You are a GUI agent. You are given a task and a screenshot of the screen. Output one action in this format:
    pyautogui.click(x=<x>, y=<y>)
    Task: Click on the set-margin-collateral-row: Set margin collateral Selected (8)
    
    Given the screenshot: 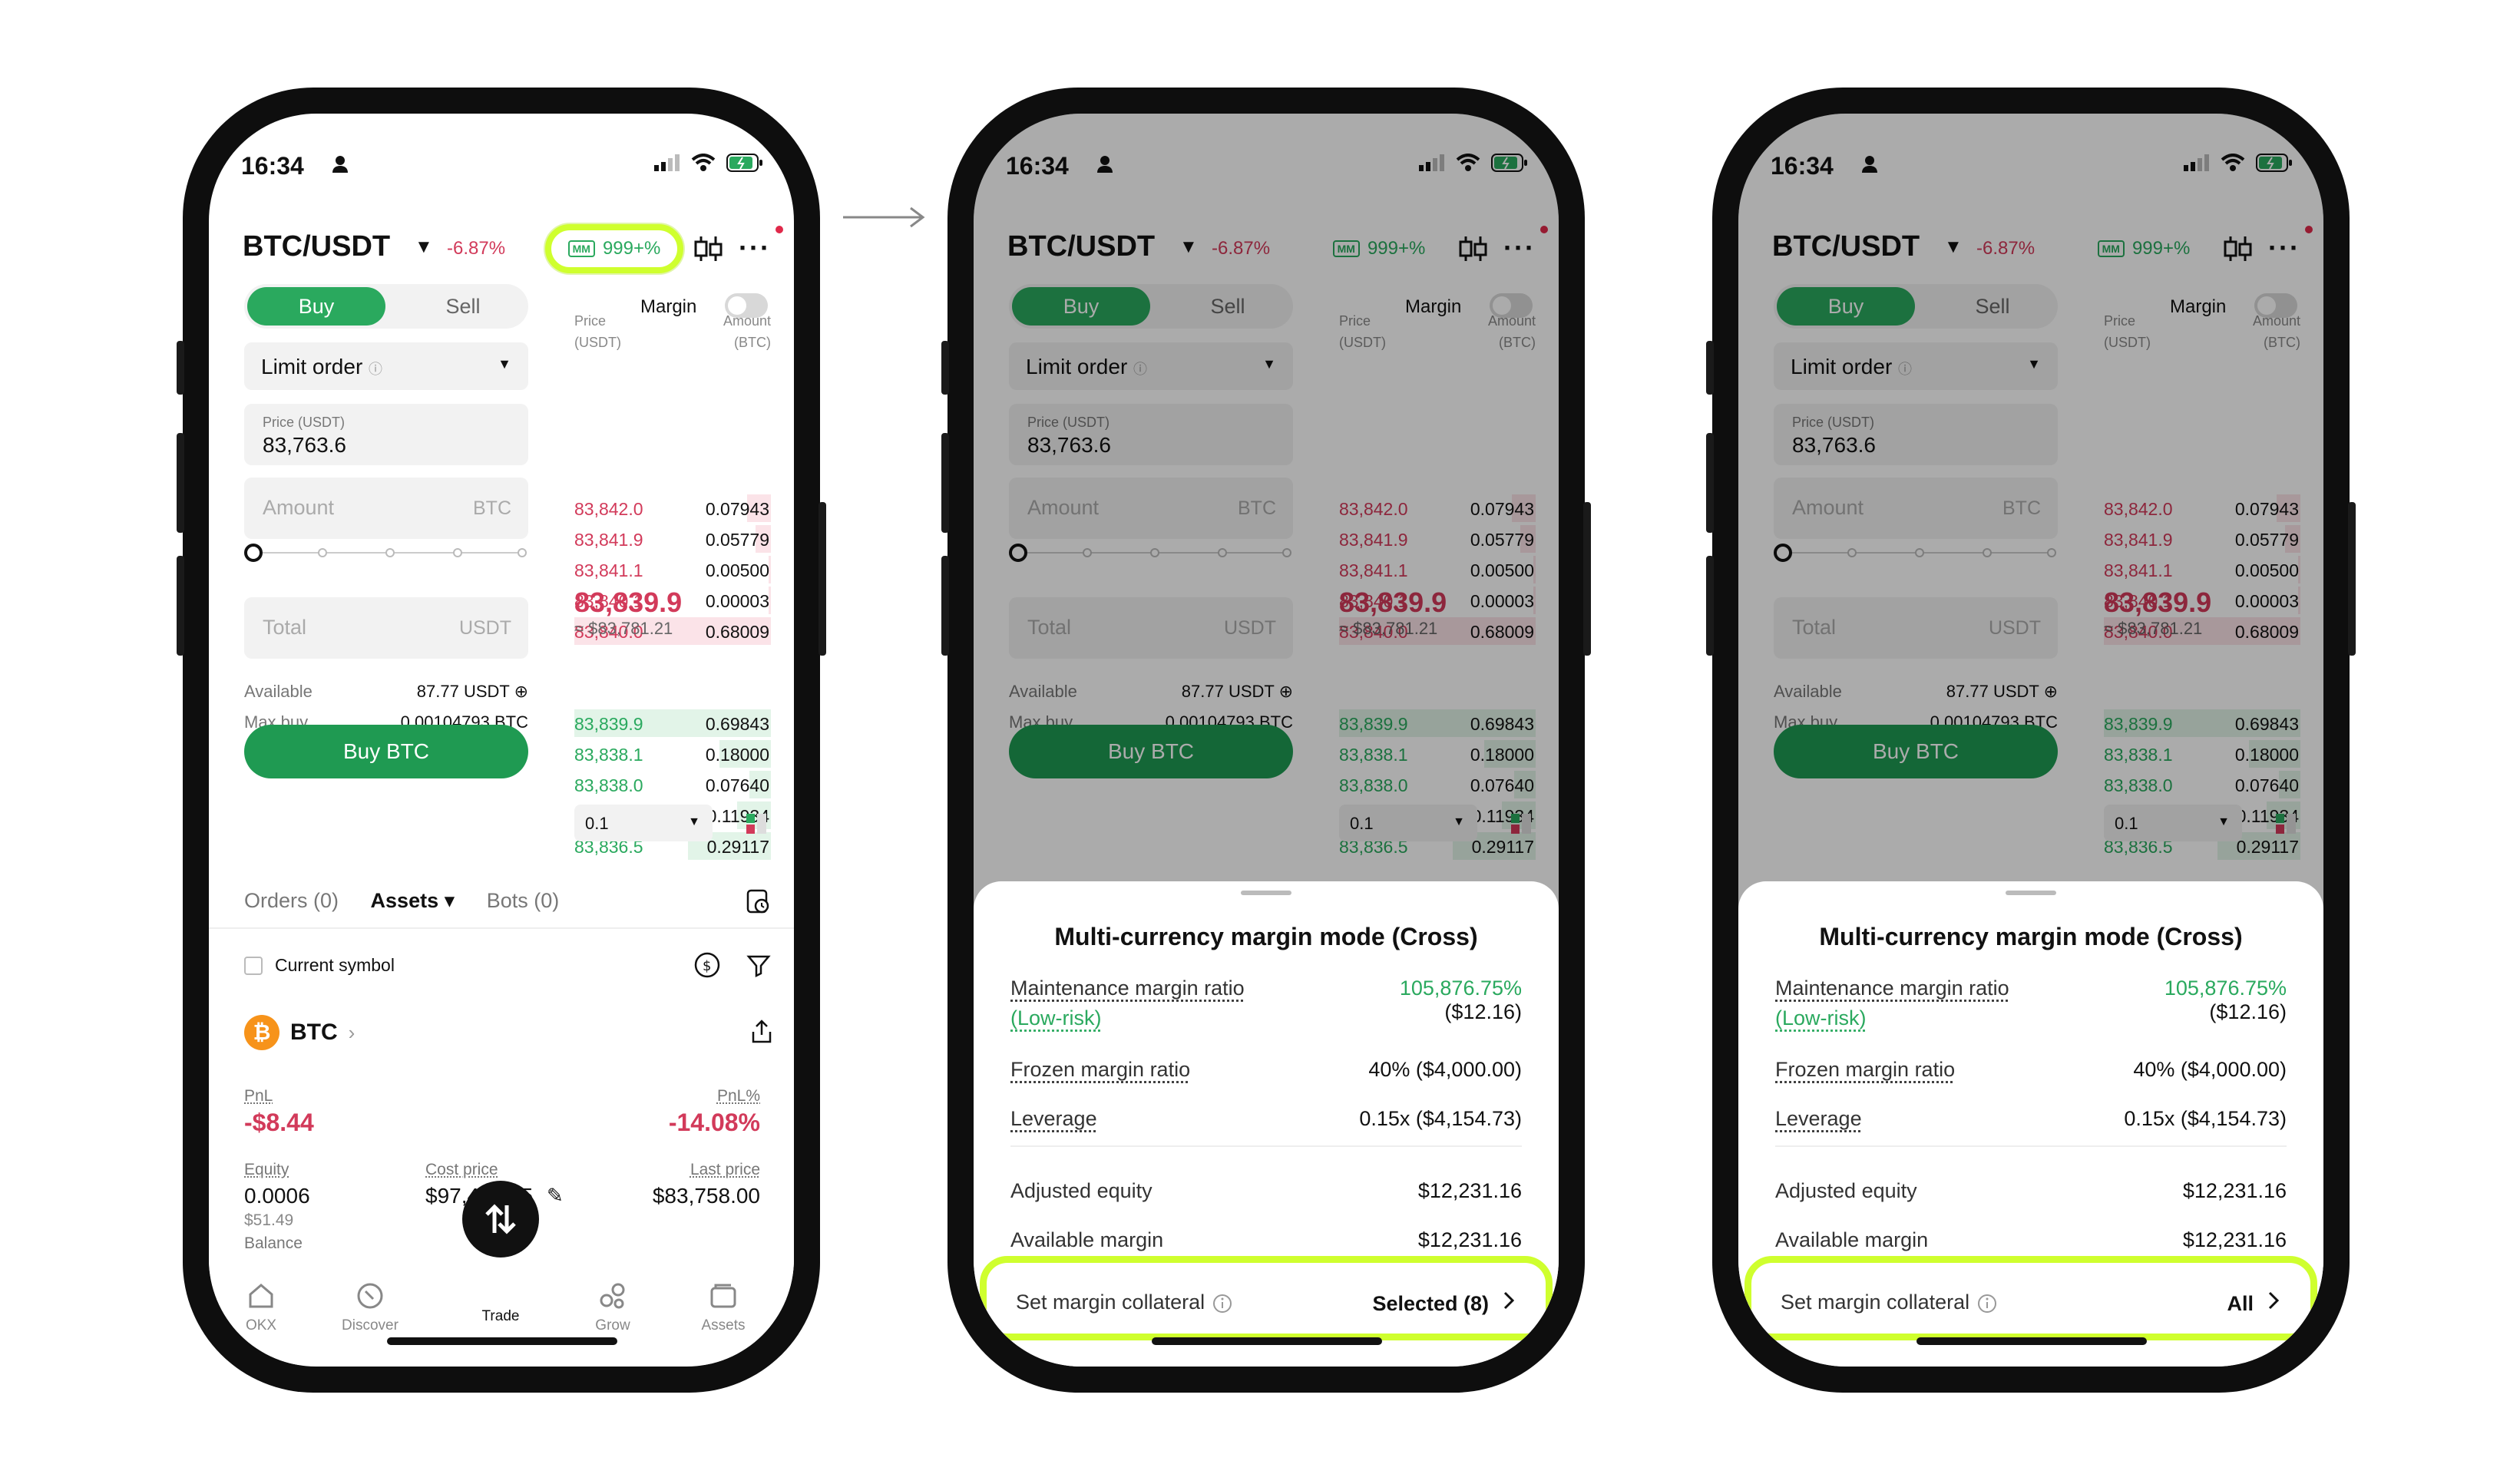 What is the action you would take?
    pyautogui.click(x=1266, y=1298)
    